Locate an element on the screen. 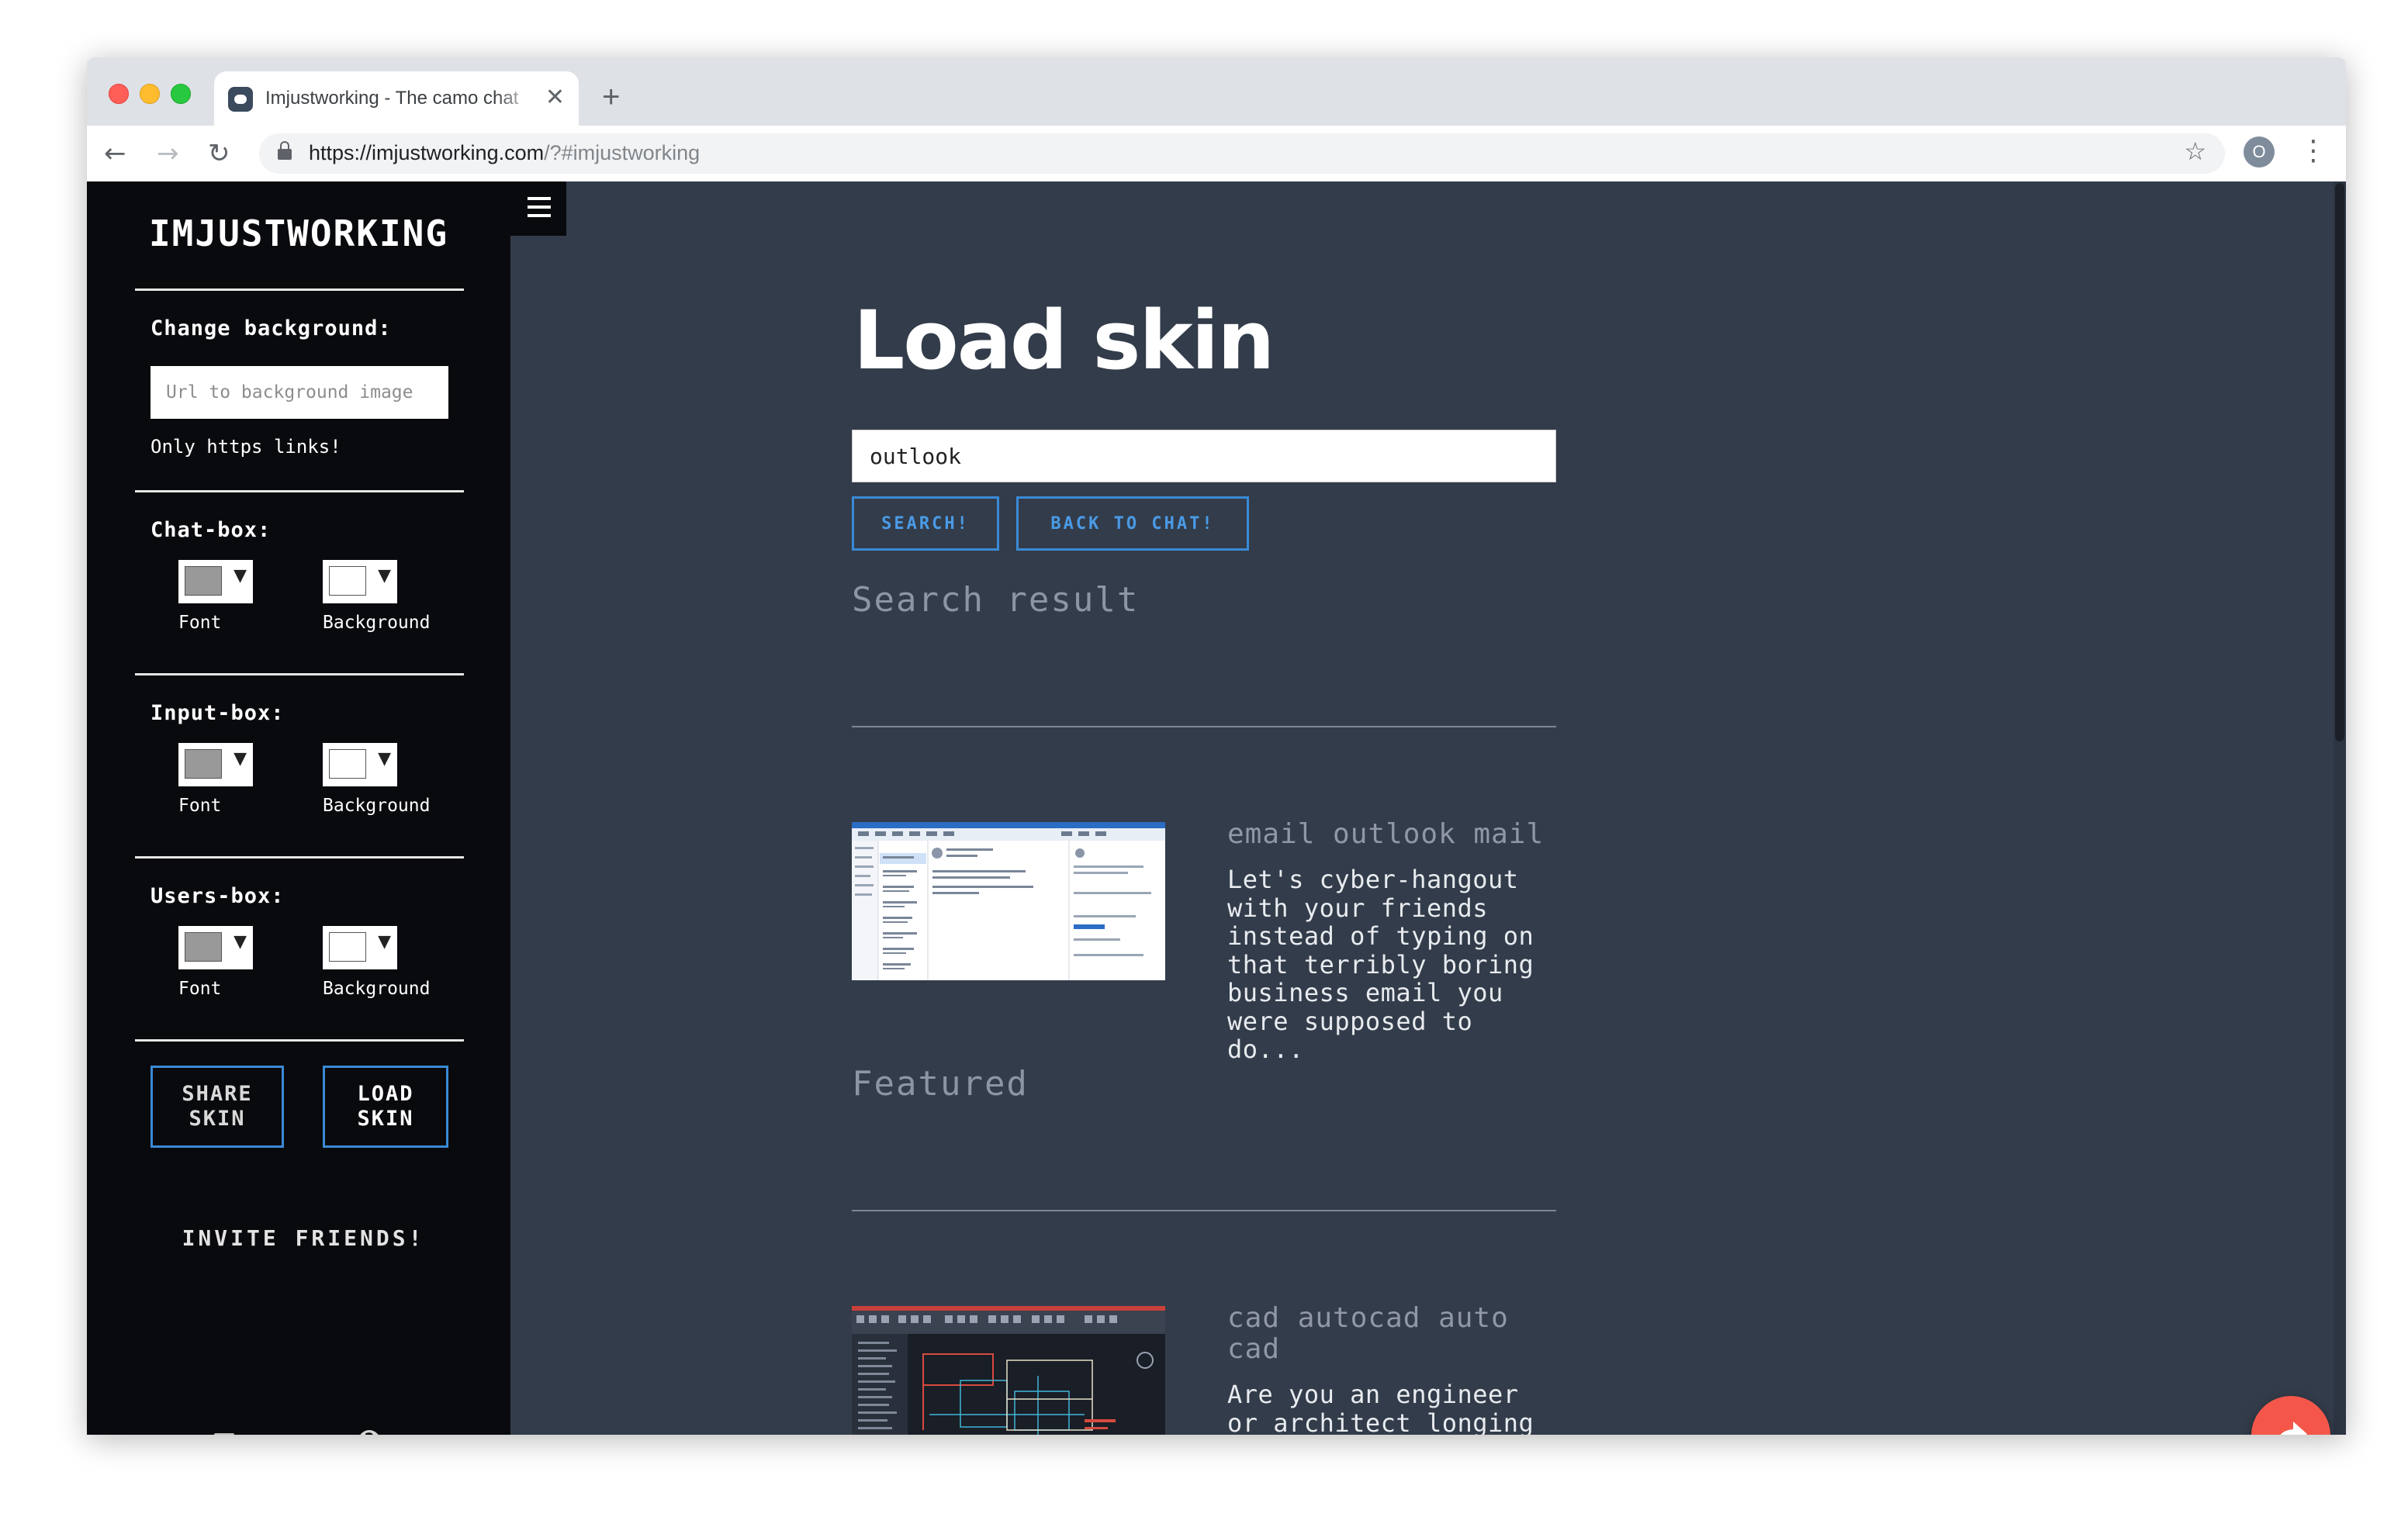 The width and height of the screenshot is (2408, 1534). lock-icon is located at coordinates (285, 150).